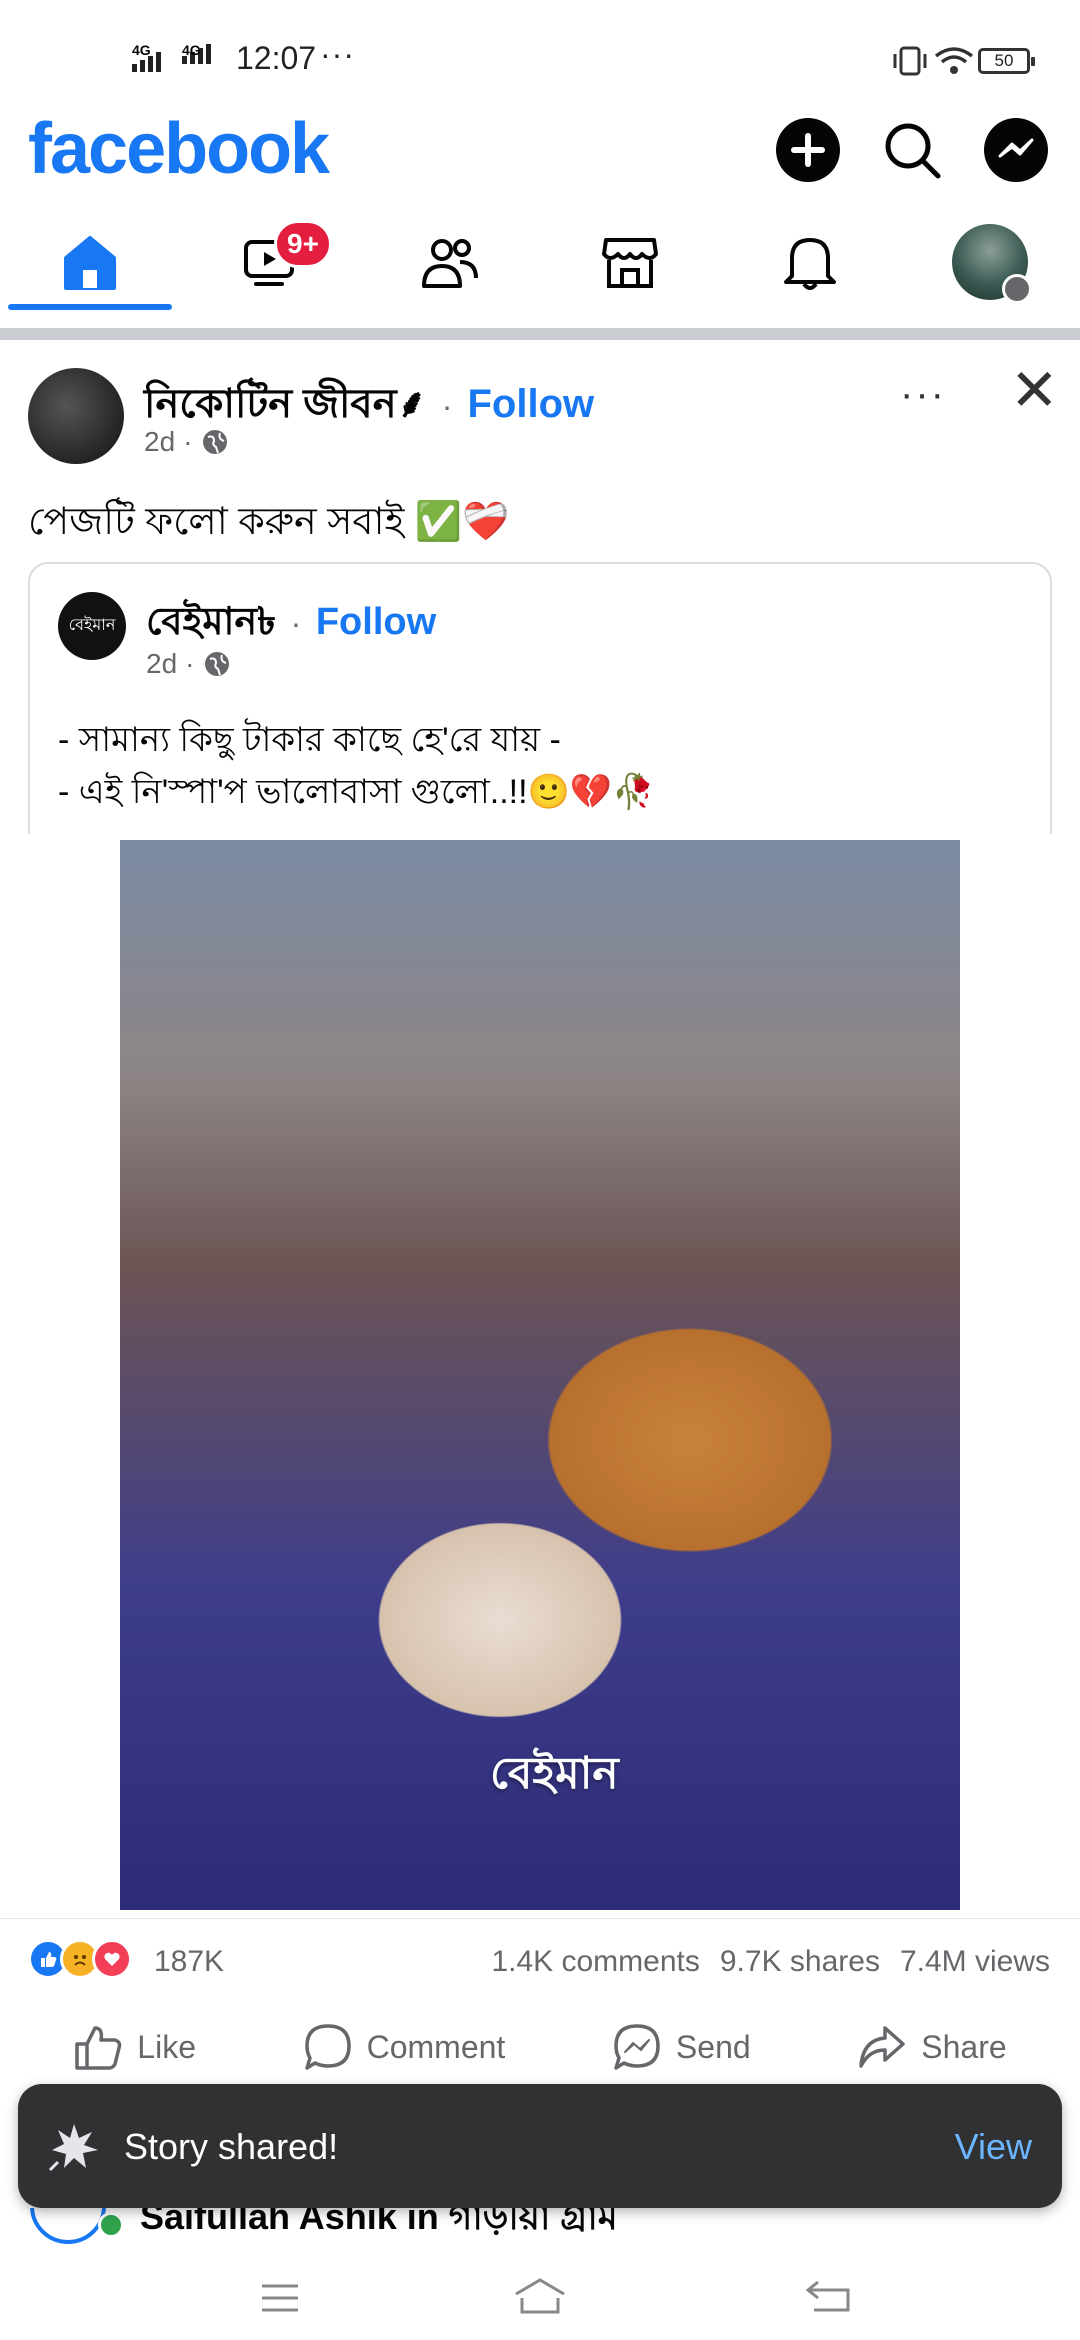 This screenshot has height=2340, width=1080. I want to click on like-label: Like, so click(166, 2046).